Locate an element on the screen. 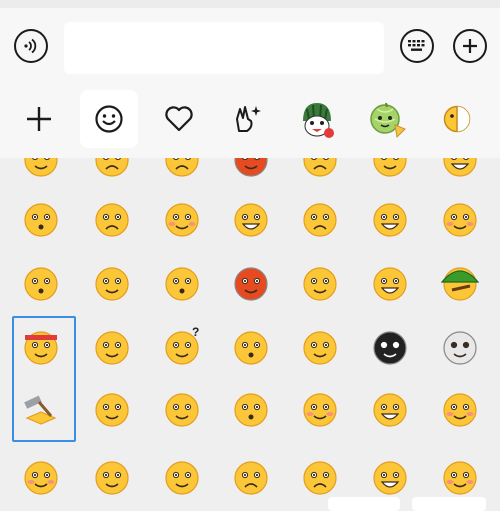 This screenshot has width=500, height=511. emoji-shush is located at coordinates (251, 348).